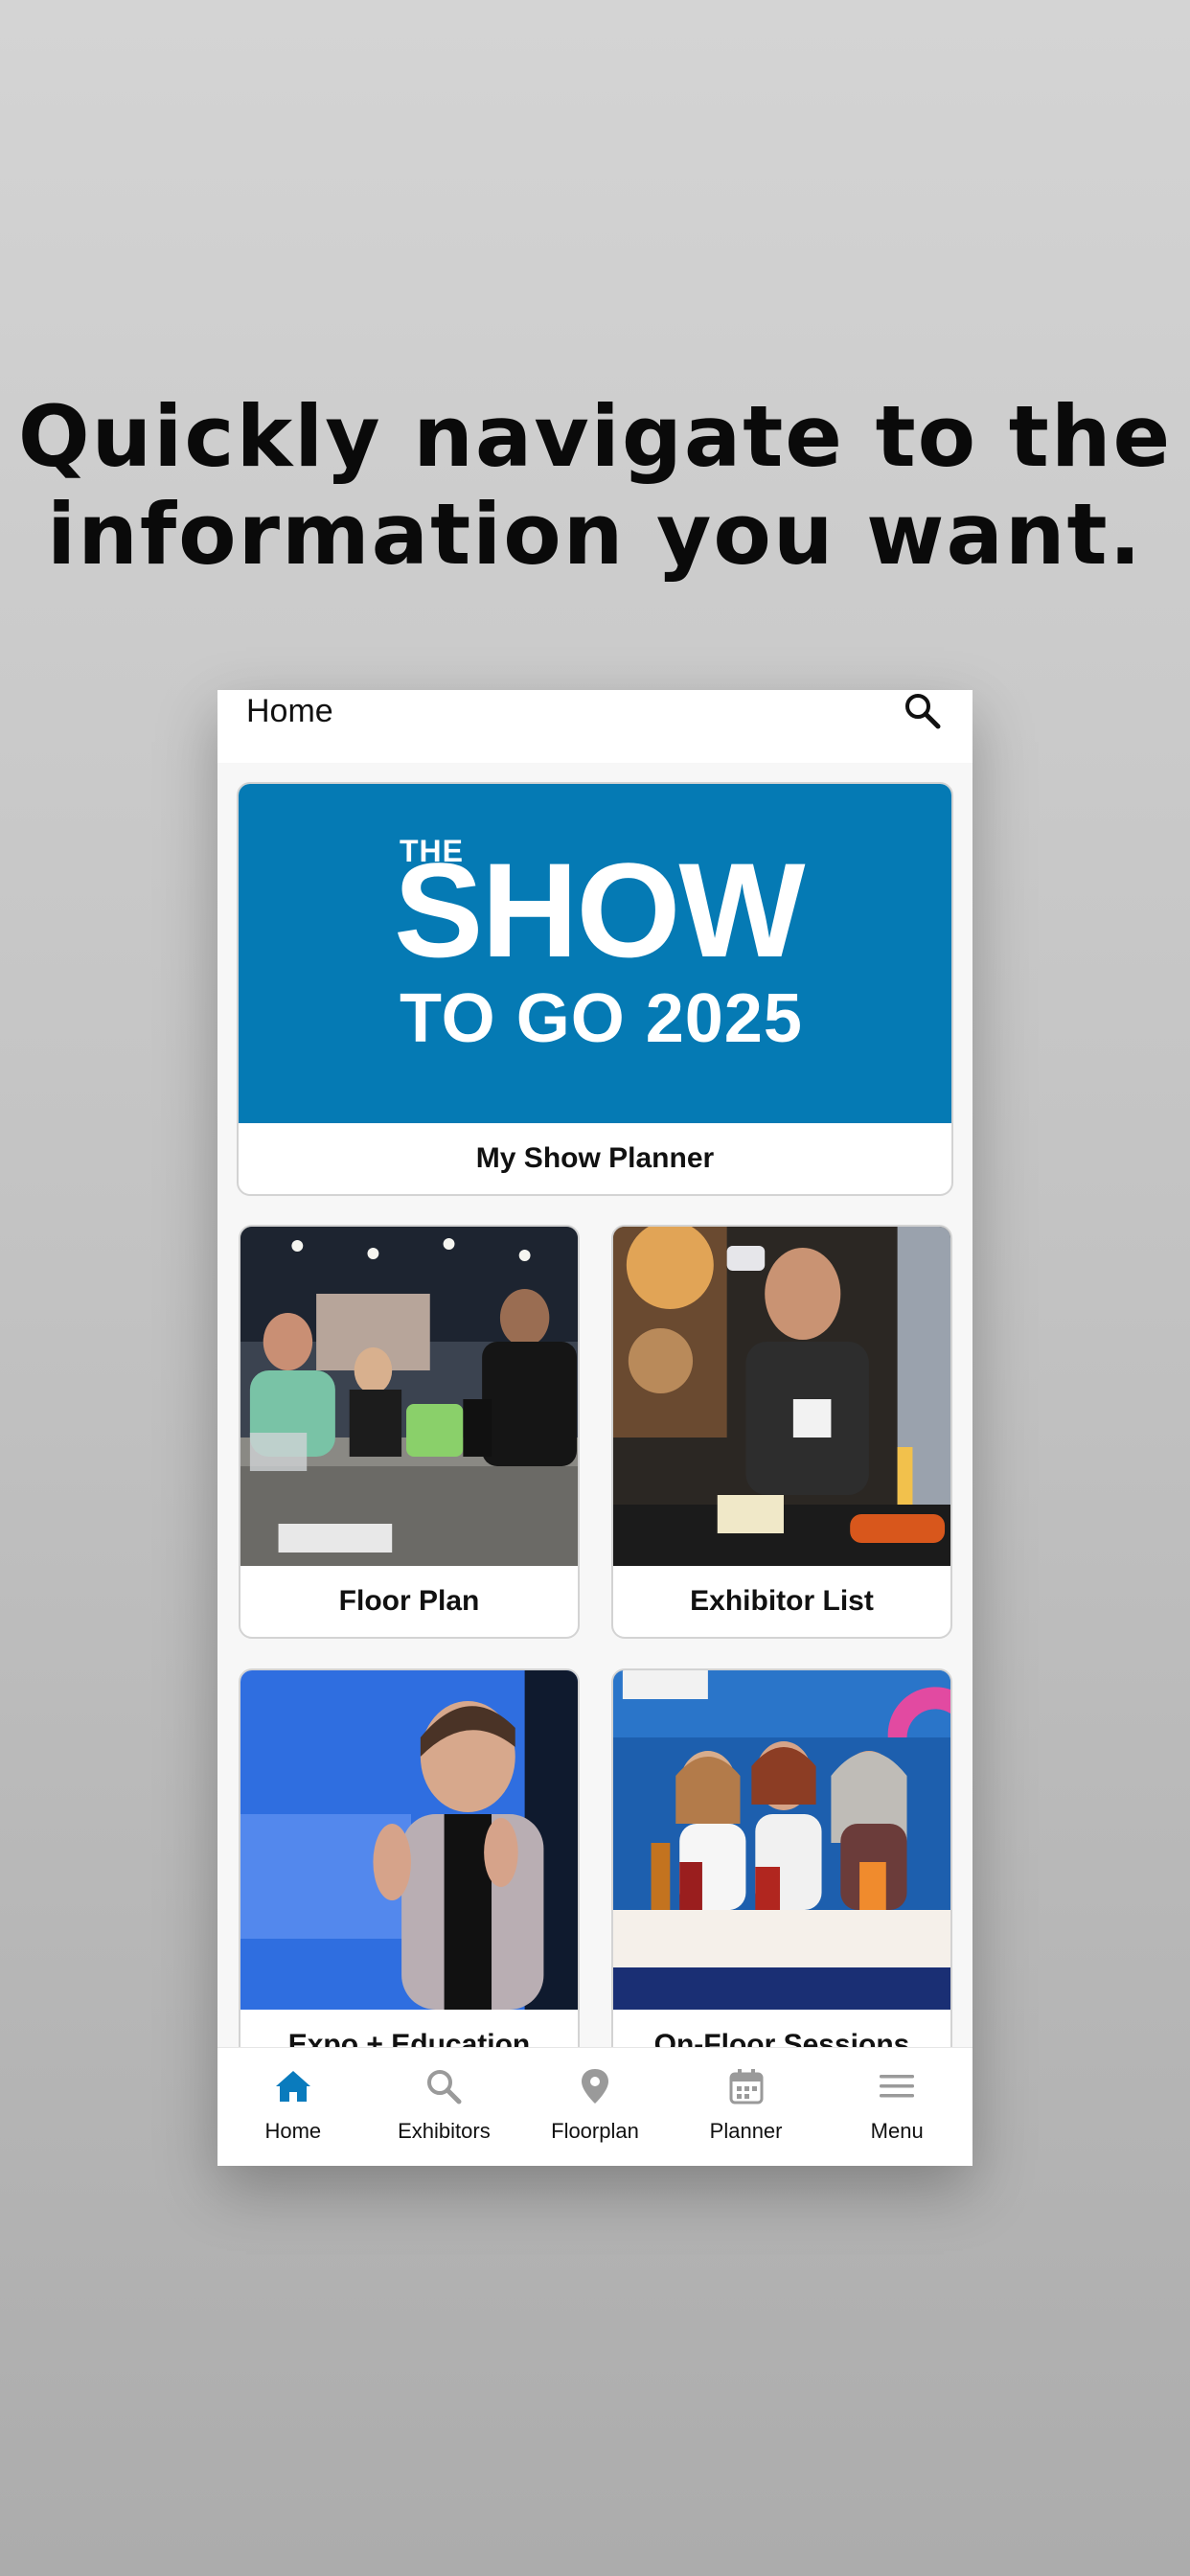  What do you see at coordinates (595, 2131) in the screenshot?
I see `tab-floorplan-label: Floorplan` at bounding box center [595, 2131].